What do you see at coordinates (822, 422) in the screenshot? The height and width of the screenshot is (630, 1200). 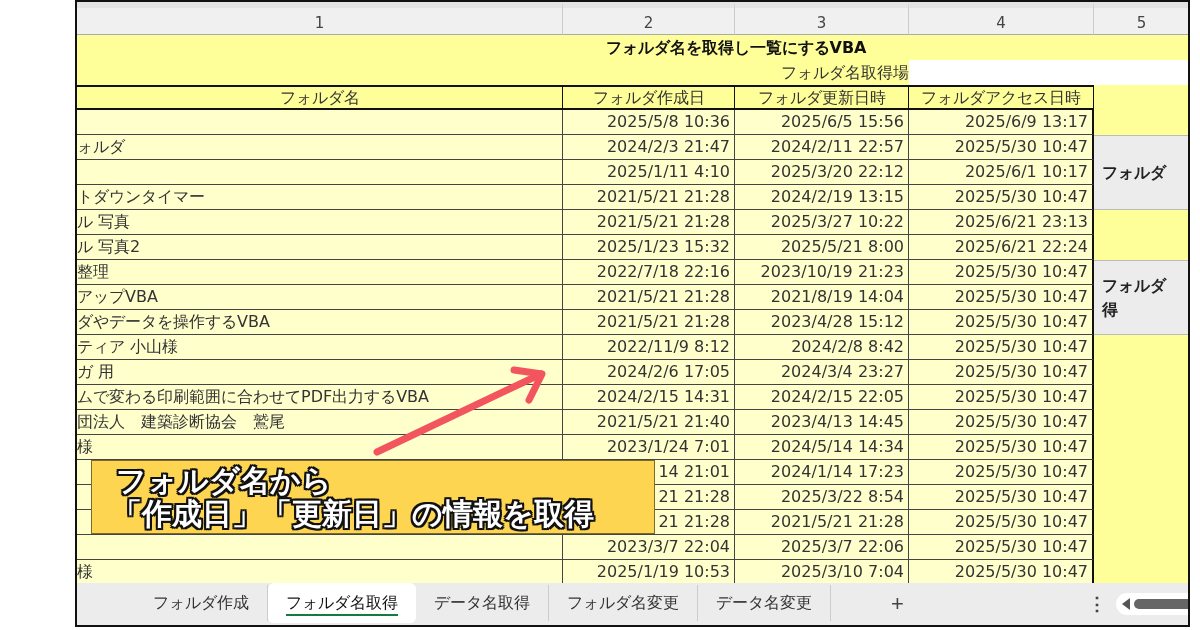 I see `table-cell: 2023/4/13 14:45` at bounding box center [822, 422].